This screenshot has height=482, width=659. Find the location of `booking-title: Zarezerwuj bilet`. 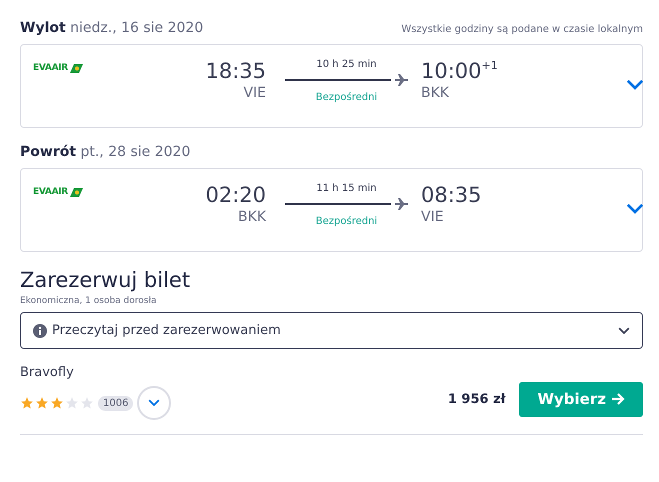

booking-title: Zarezerwuj bilet is located at coordinates (106, 280).